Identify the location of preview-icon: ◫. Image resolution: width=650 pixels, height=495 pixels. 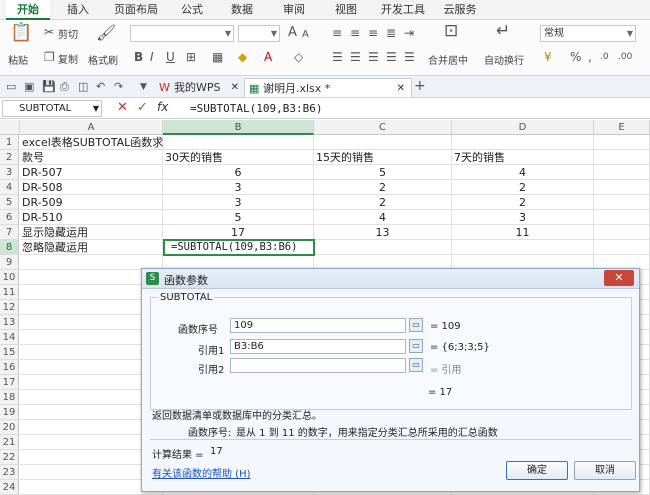
(83, 87).